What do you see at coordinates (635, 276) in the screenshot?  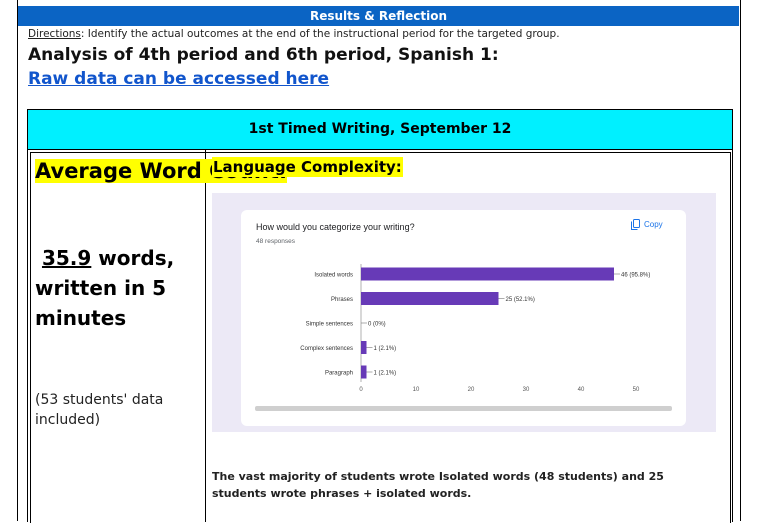 I see `data-label: 46 (95.8%)` at bounding box center [635, 276].